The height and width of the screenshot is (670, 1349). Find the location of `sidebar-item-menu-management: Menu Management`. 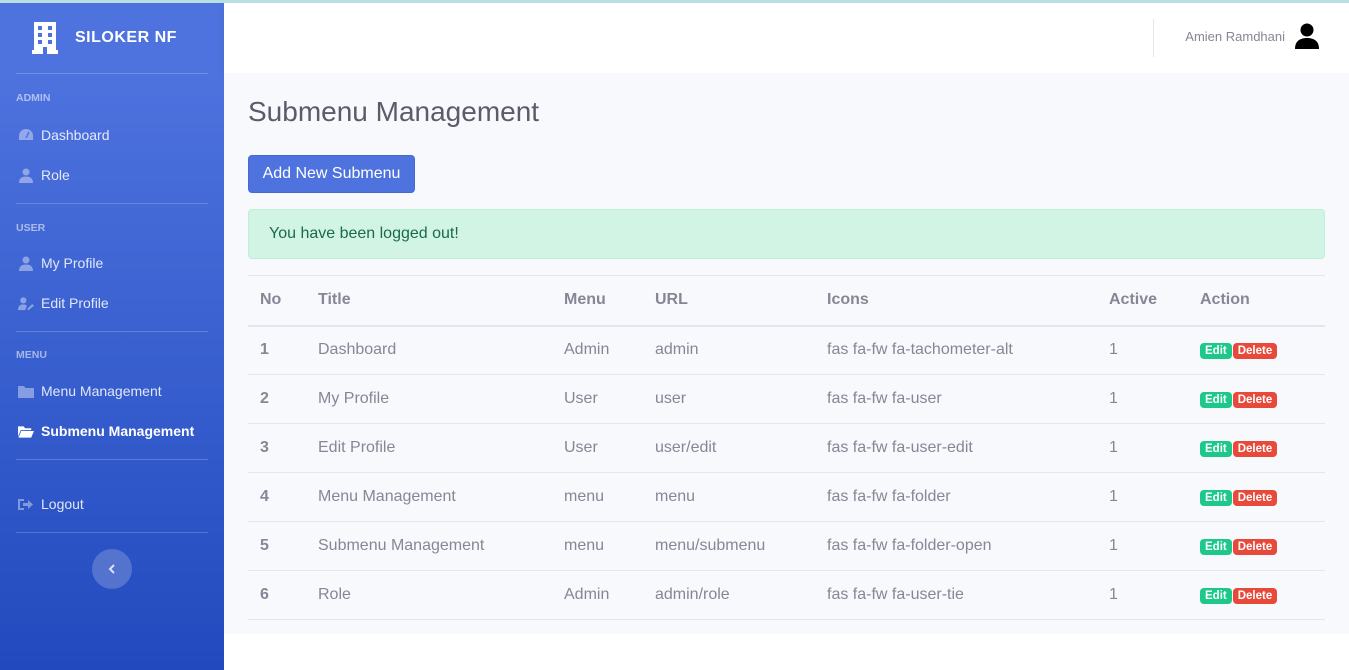

sidebar-item-menu-management: Menu Management is located at coordinates (112, 391).